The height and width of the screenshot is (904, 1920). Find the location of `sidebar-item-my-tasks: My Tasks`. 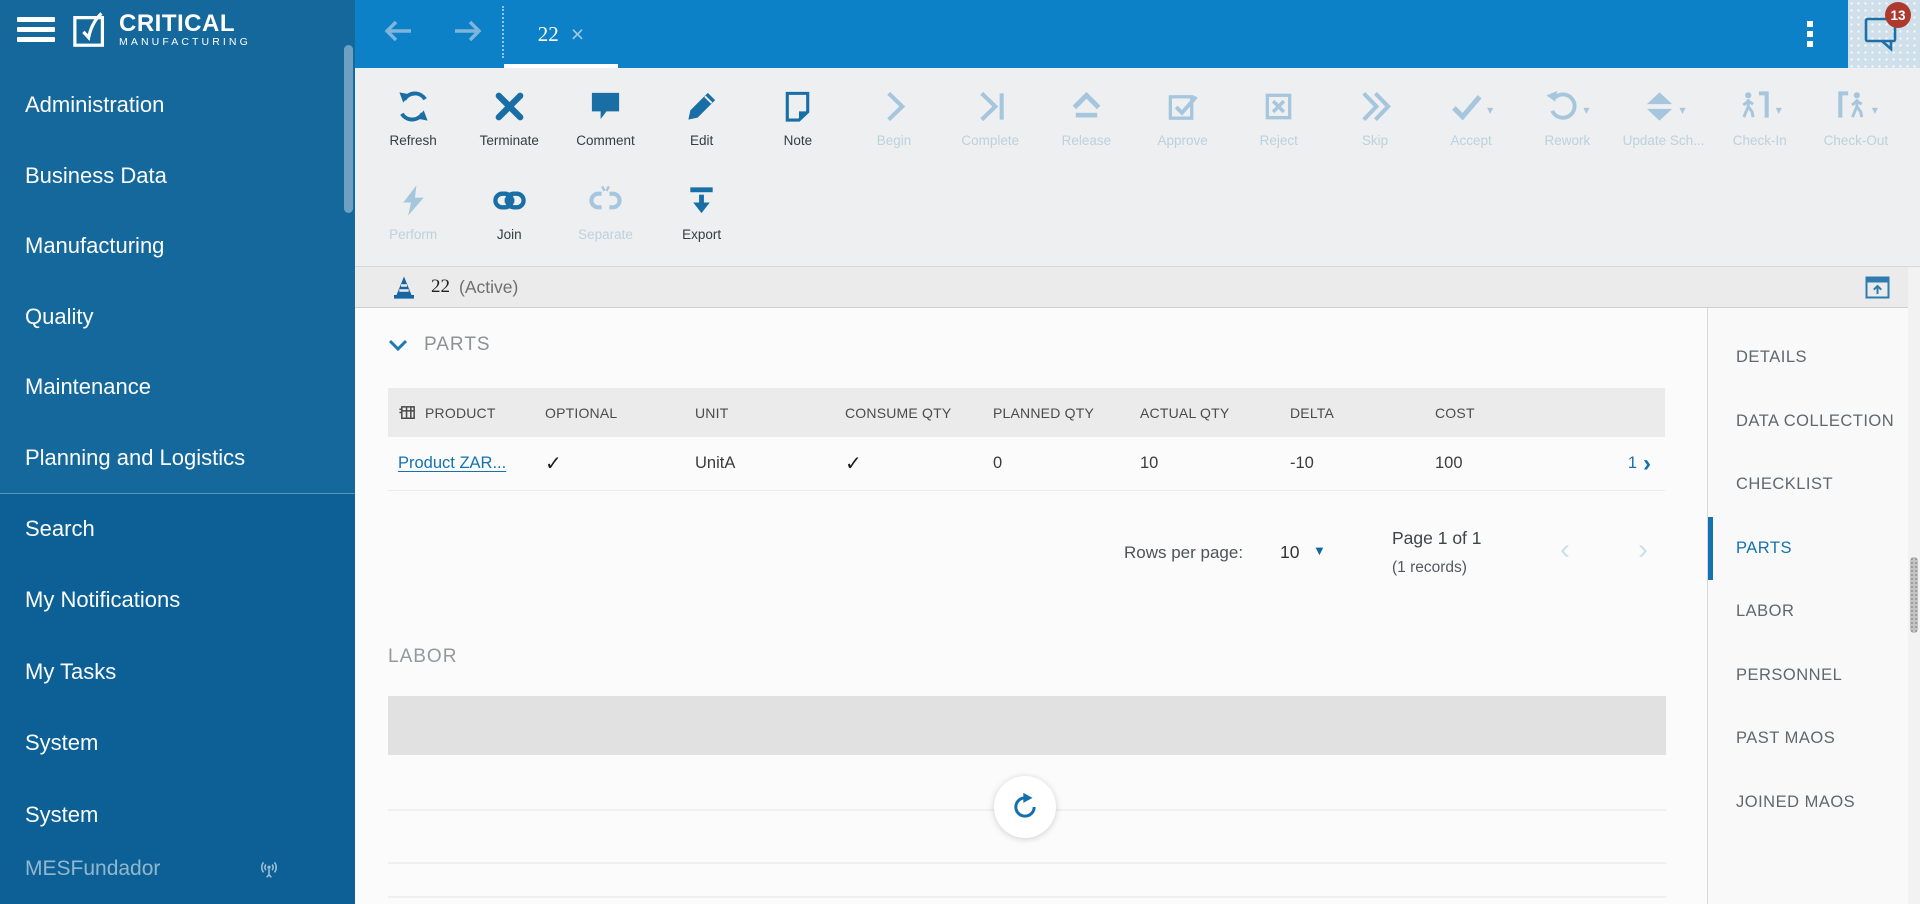

sidebar-item-my-tasks: My Tasks is located at coordinates (177, 672).